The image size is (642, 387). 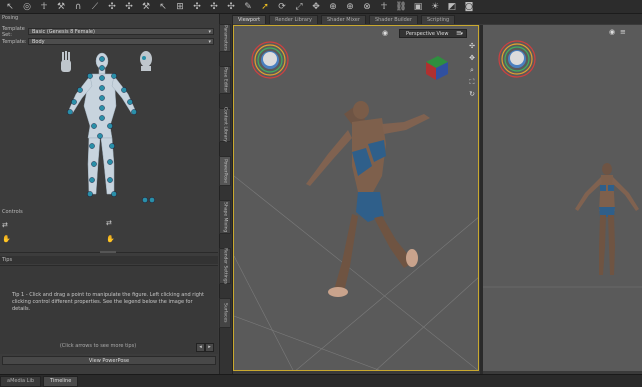 What do you see at coordinates (435, 6) in the screenshot?
I see `light-icon: ☀` at bounding box center [435, 6].